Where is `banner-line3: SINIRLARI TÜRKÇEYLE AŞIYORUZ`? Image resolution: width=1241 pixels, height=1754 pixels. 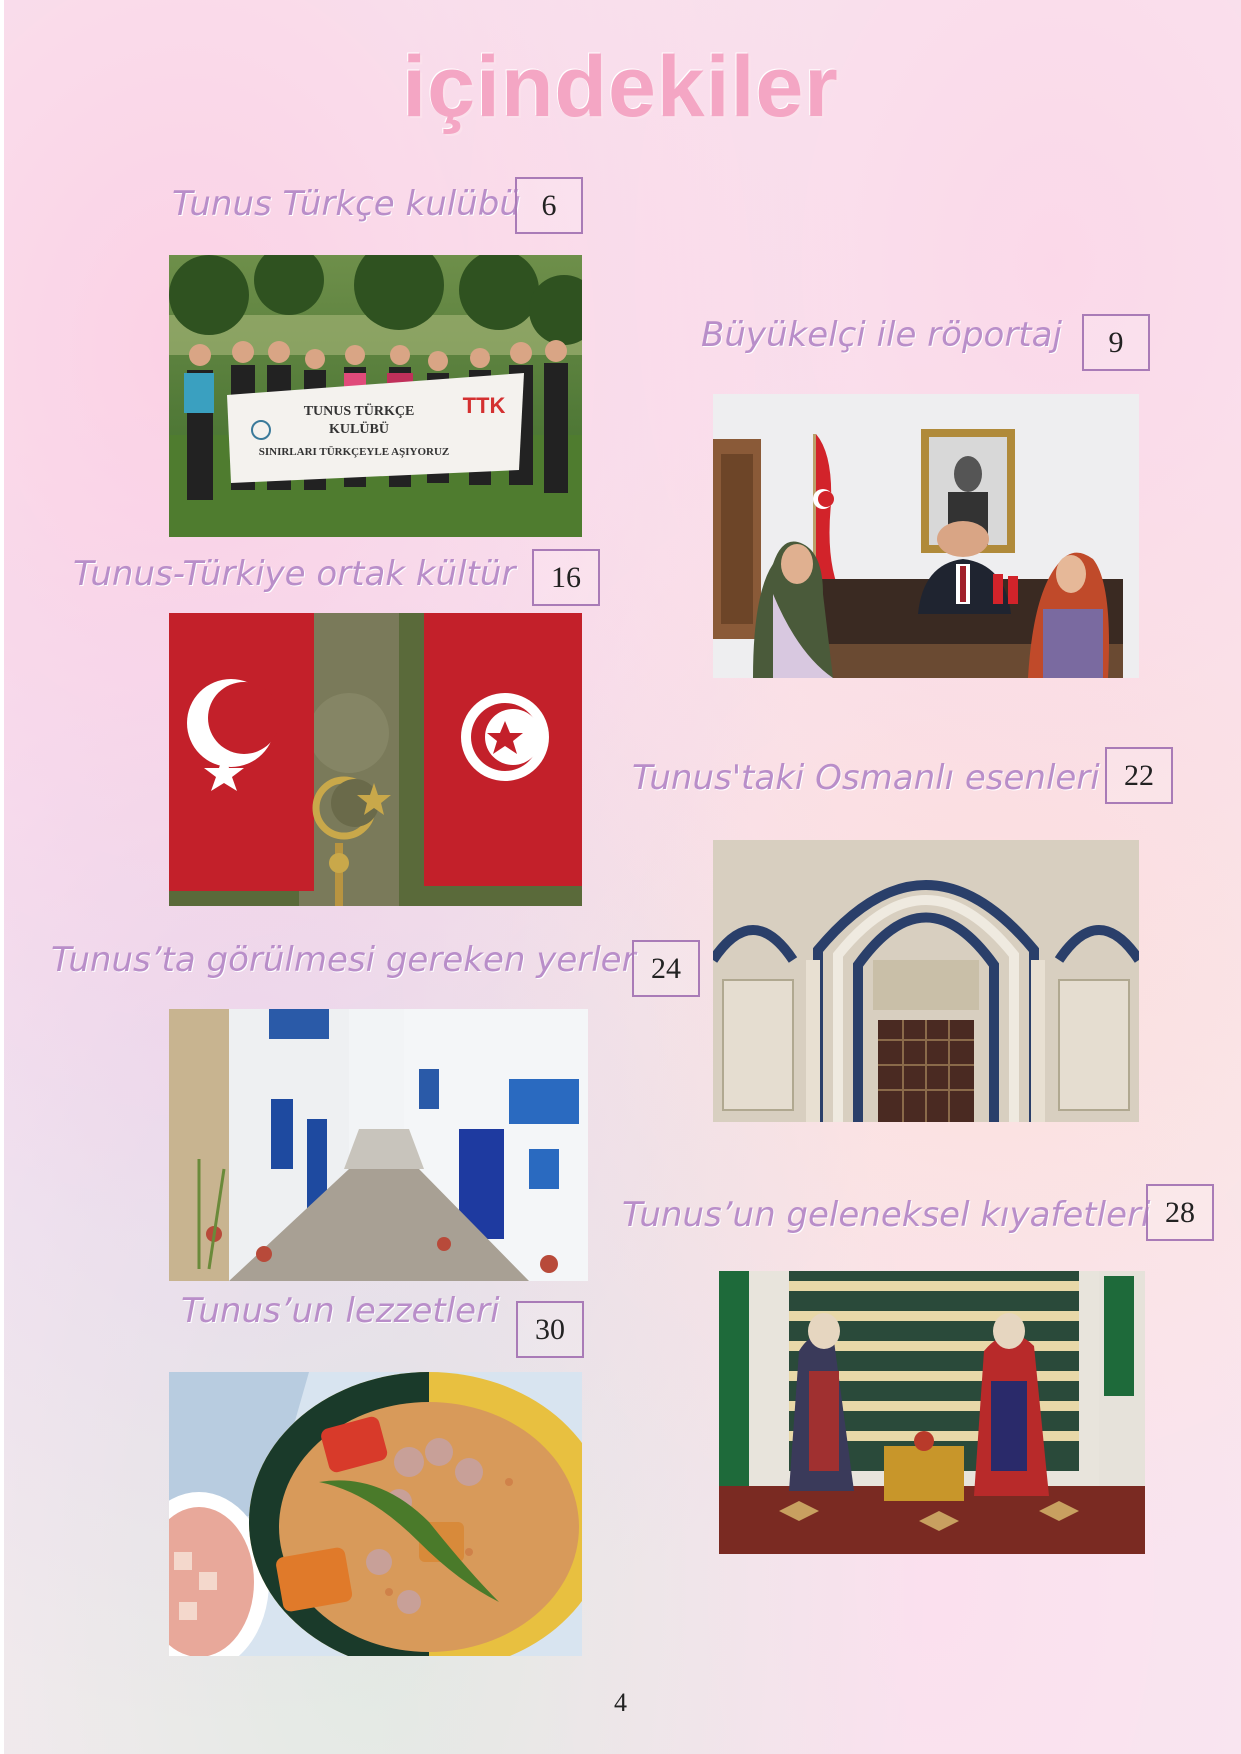 banner-line3: SINIRLARI TÜRKÇEYLE AŞIYORUZ is located at coordinates (354, 451).